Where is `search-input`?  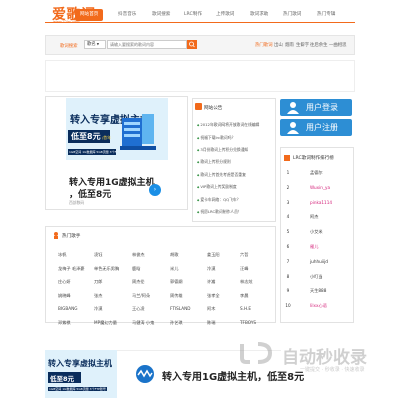
search-input is located at coordinates (147, 44).